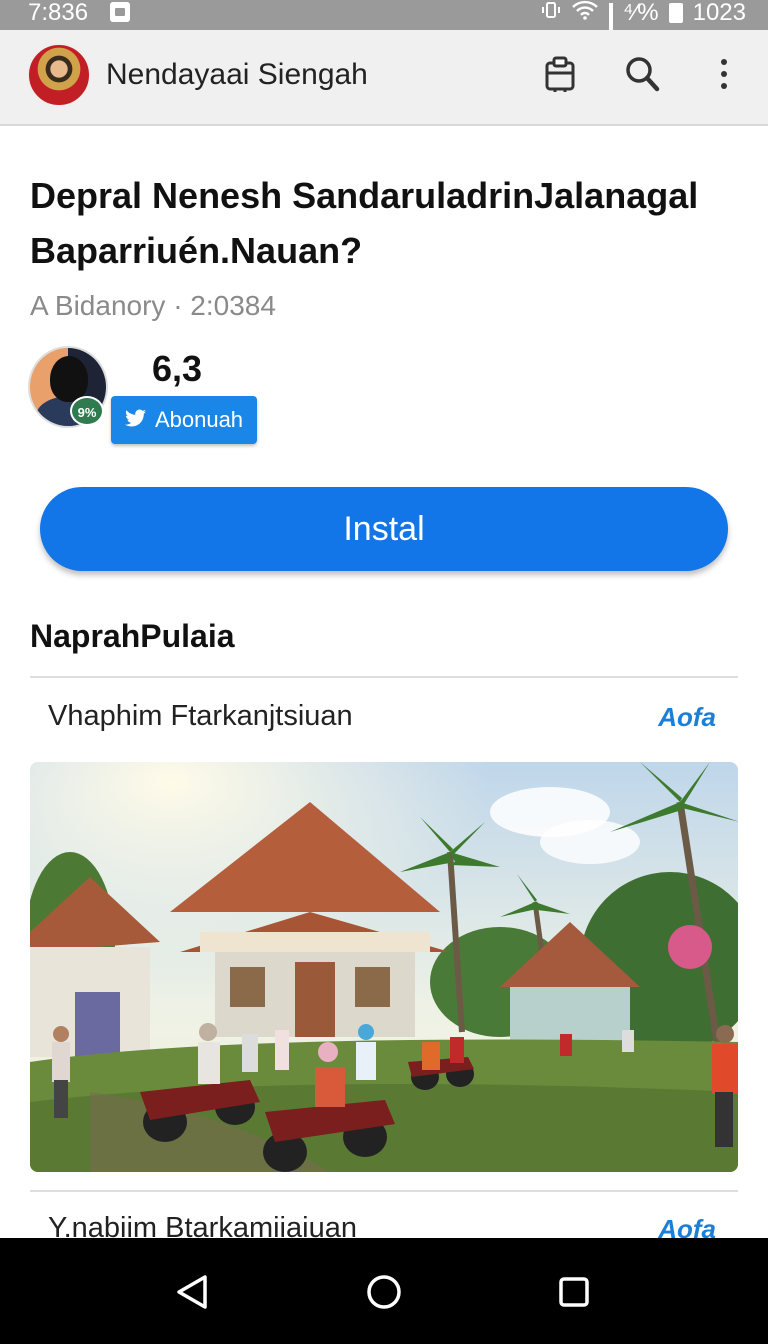  I want to click on follow-button: Abonuah, so click(184, 420).